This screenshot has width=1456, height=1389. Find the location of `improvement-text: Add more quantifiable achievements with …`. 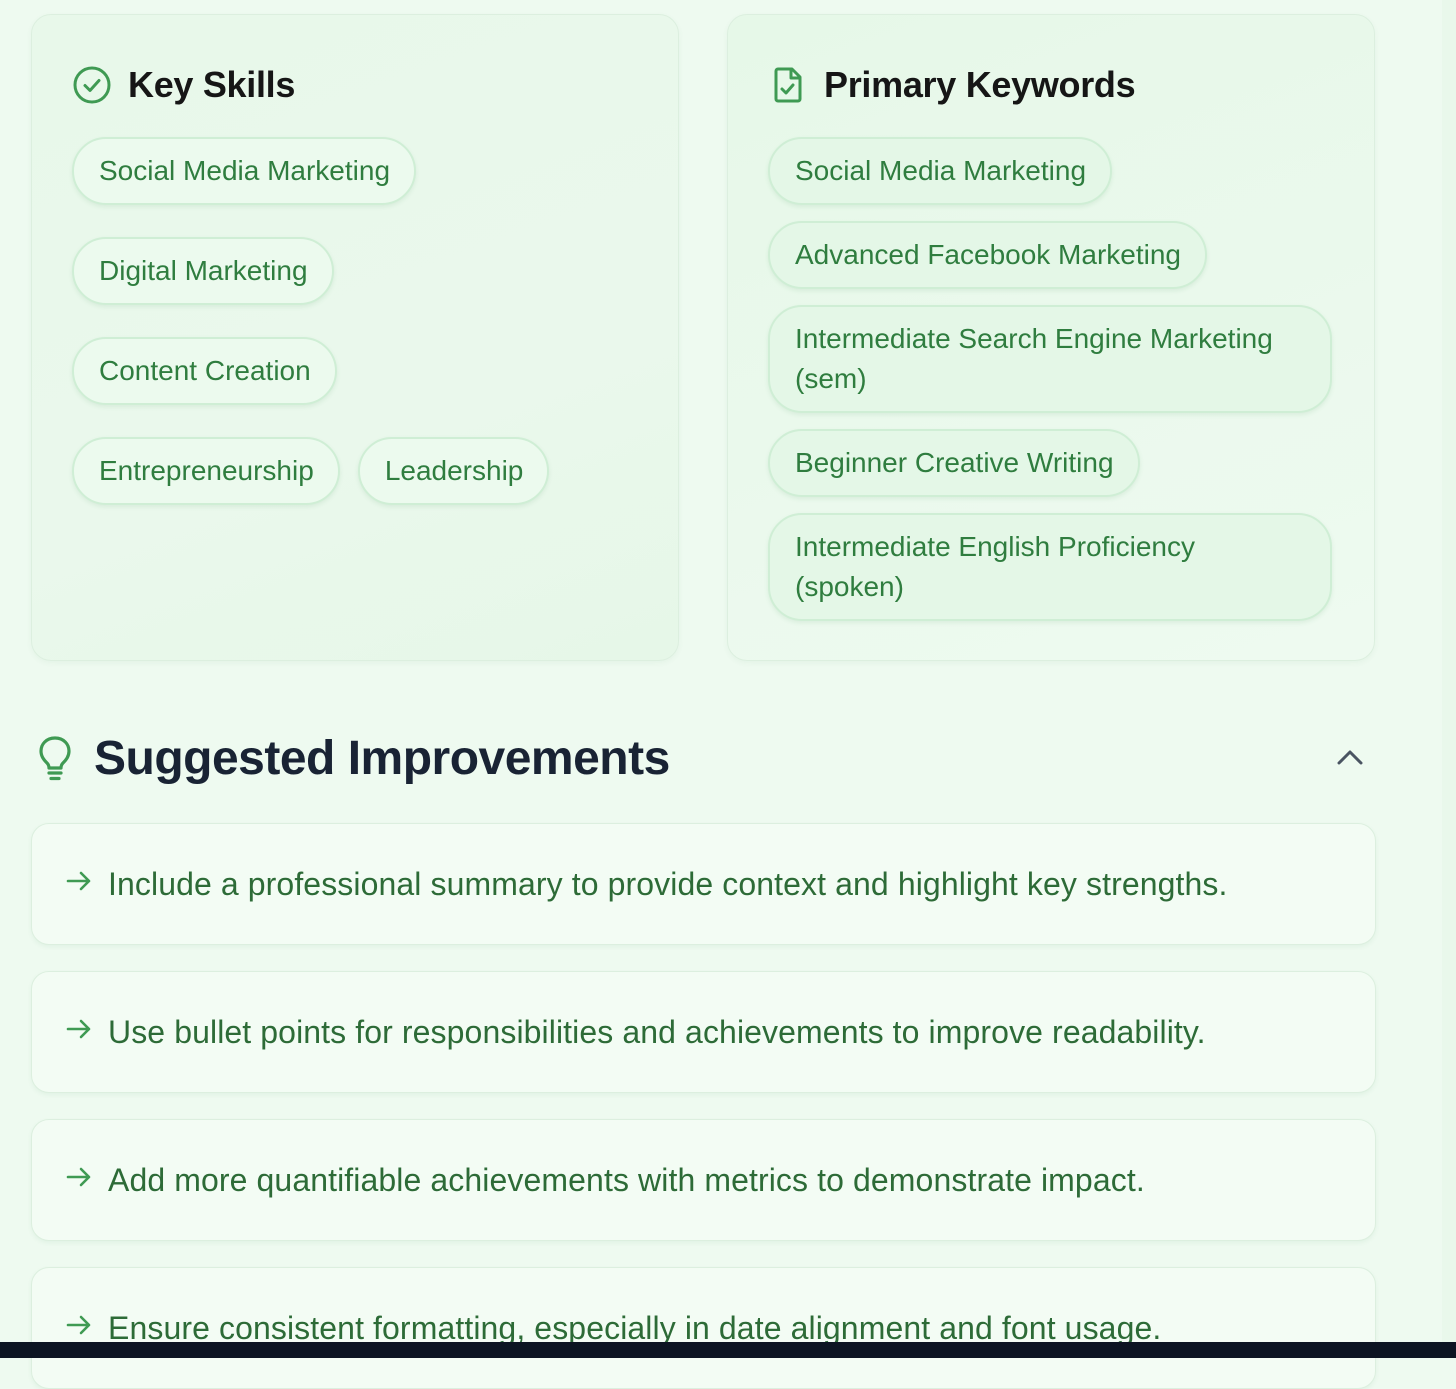

improvement-text: Add more quantifiable achievements with … is located at coordinates (626, 1179).